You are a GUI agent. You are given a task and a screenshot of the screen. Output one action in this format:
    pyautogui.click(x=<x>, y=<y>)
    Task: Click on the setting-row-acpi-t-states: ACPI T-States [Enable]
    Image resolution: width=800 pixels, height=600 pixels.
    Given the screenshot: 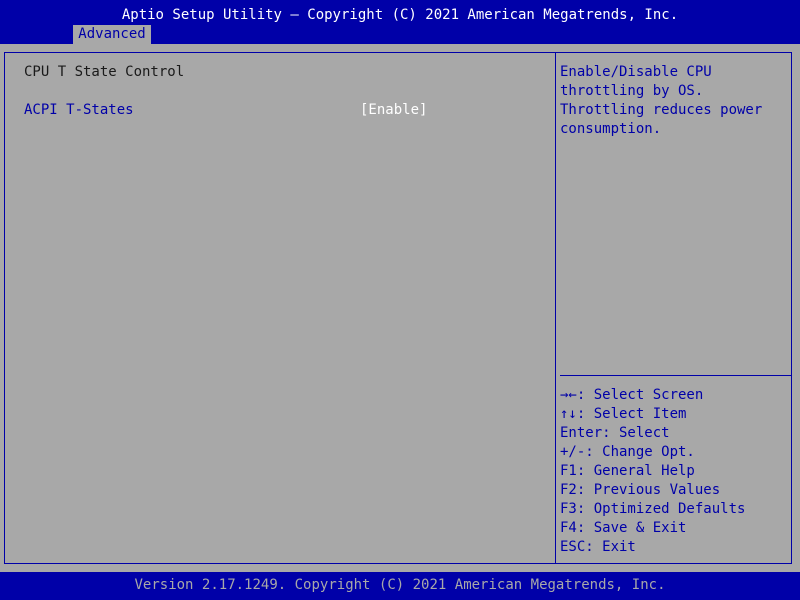 What is the action you would take?
    pyautogui.click(x=230, y=110)
    